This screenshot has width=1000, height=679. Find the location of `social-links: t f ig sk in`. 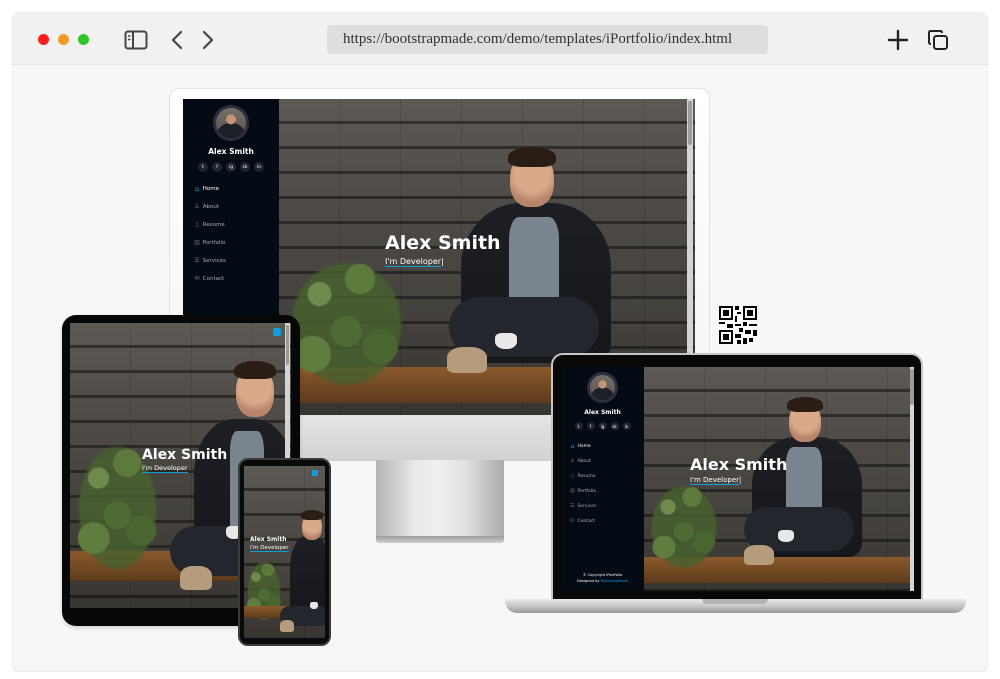

social-links: t f ig sk in is located at coordinates (231, 167).